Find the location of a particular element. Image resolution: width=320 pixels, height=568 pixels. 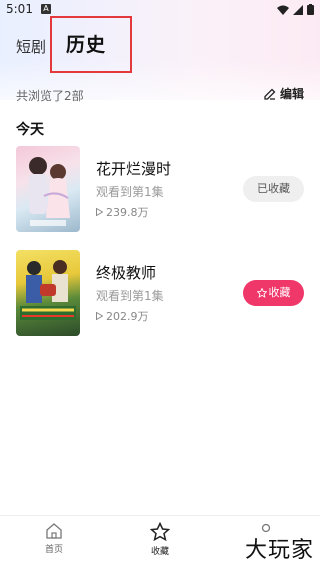

tab-history-label: 历史 is located at coordinates (86, 45).